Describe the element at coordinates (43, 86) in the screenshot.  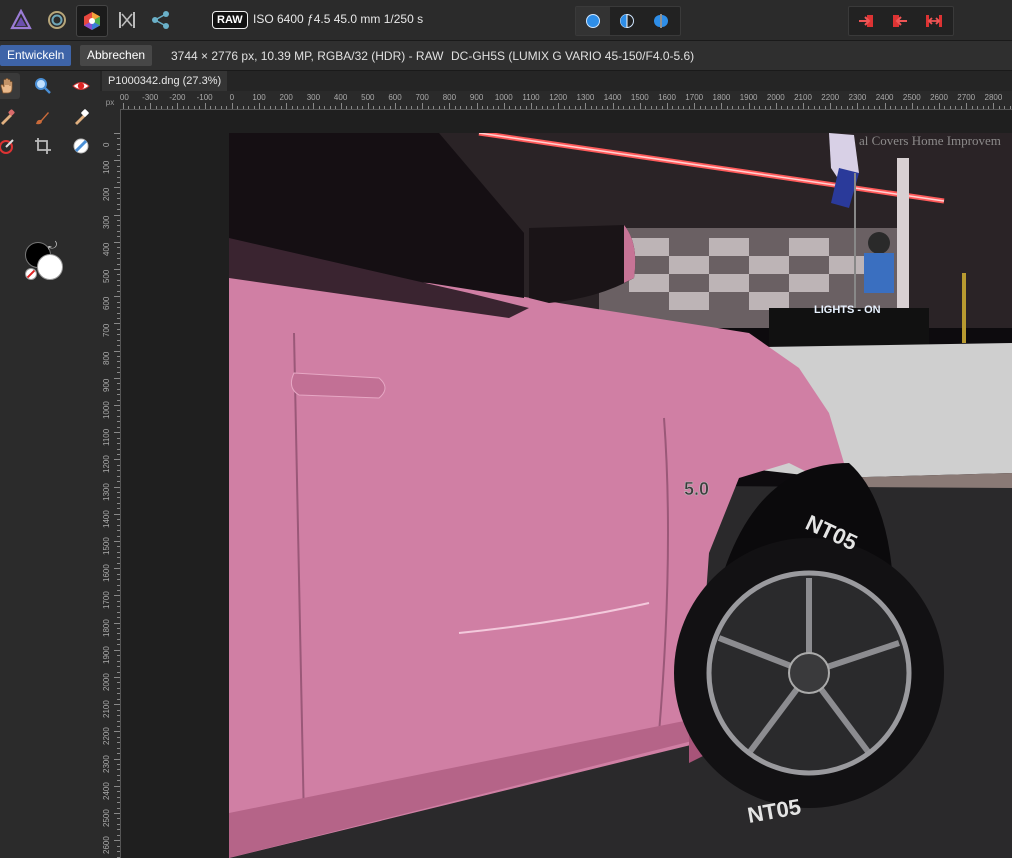
I see `zoom-tool-icon` at that location.